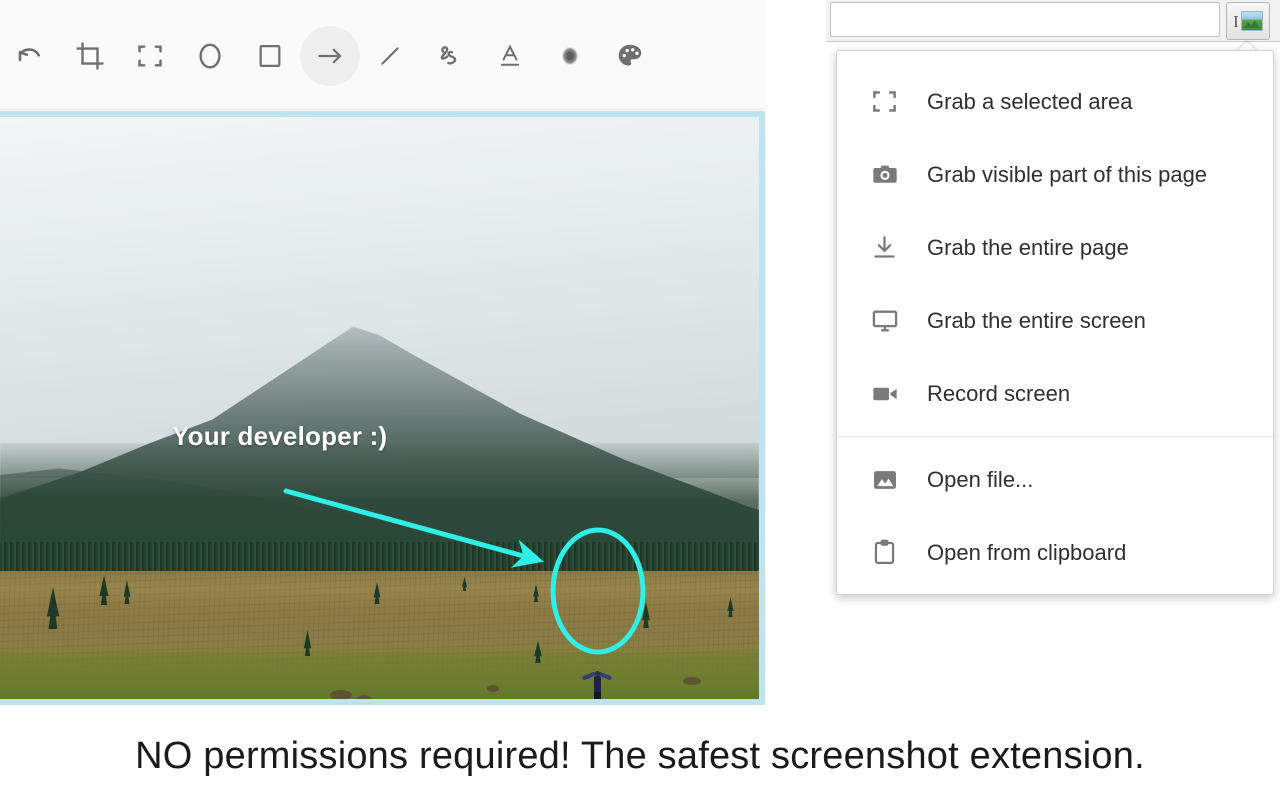  Describe the element at coordinates (888, 248) in the screenshot. I see `download-page-icon` at that location.